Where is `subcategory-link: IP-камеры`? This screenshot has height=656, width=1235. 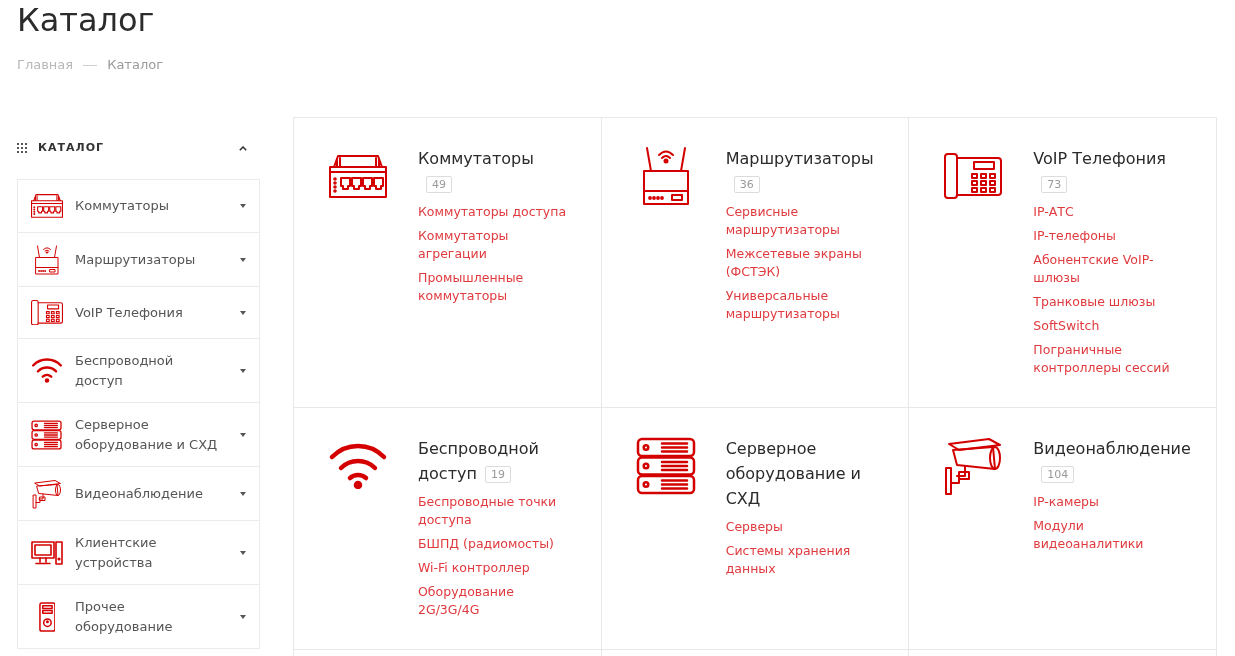
subcategory-link: IP-камеры is located at coordinates (1066, 502).